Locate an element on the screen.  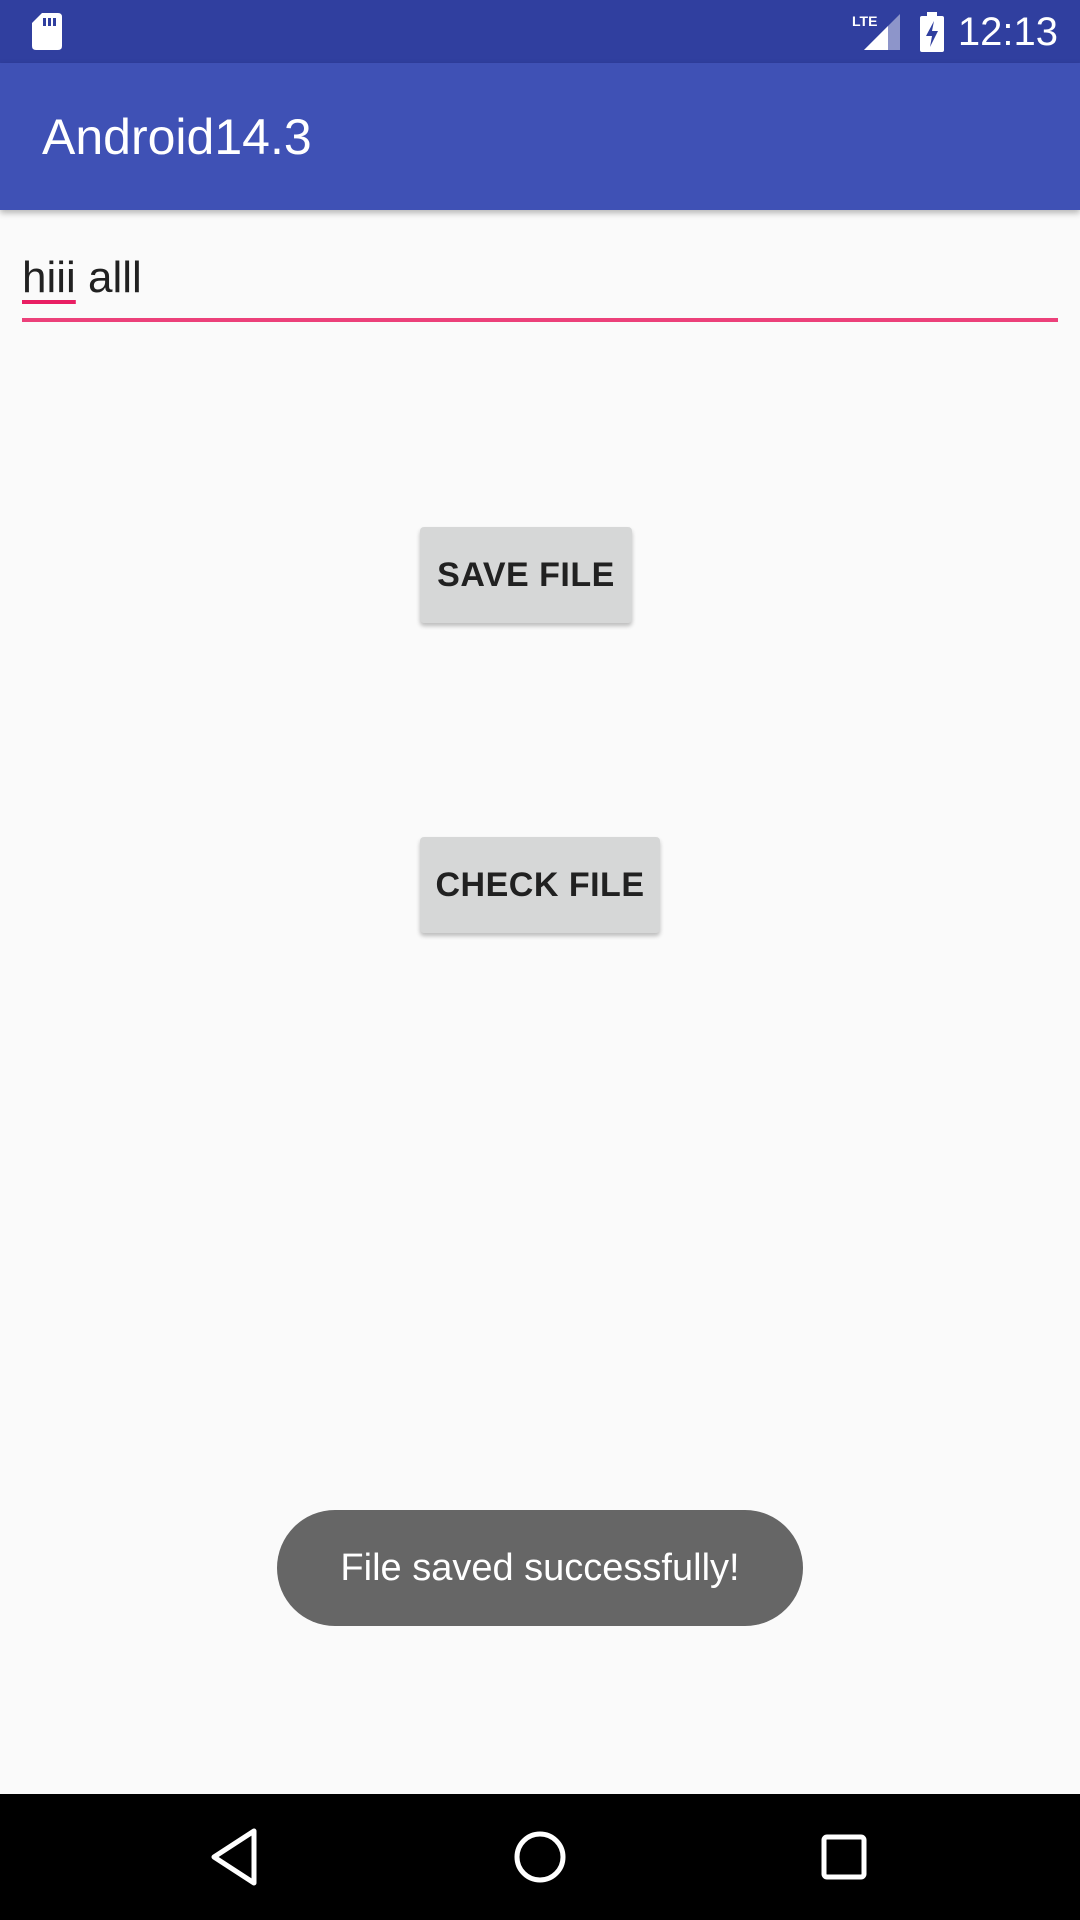
toast-message: File saved successfully! is located at coordinates (540, 1568).